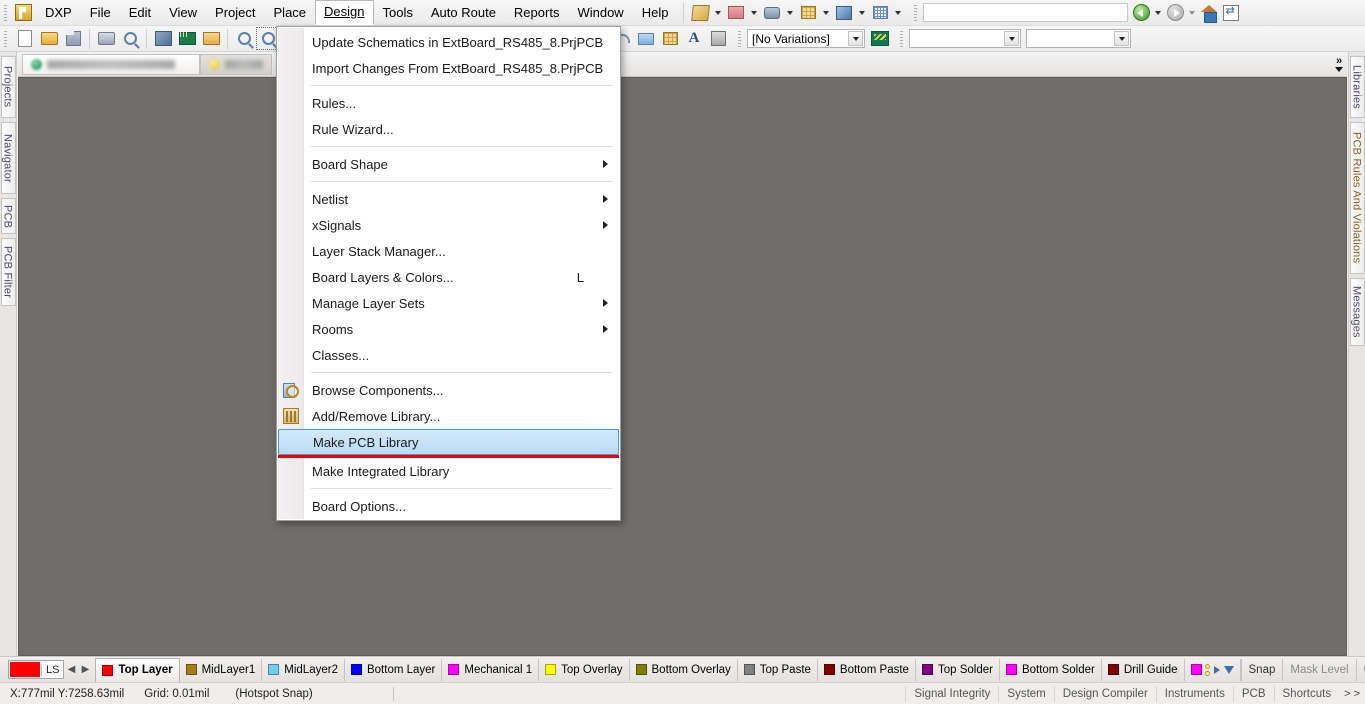 This screenshot has width=1365, height=704. I want to click on panel-tab-pcb-rules-and-violations: PCB Rules And Violations, so click(1357, 198).